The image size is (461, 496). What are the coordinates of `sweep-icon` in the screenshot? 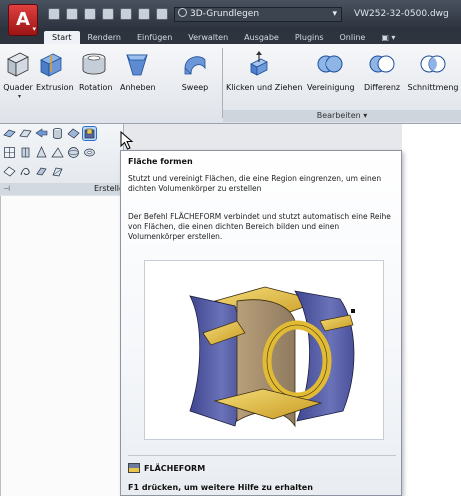 It's located at (195, 65).